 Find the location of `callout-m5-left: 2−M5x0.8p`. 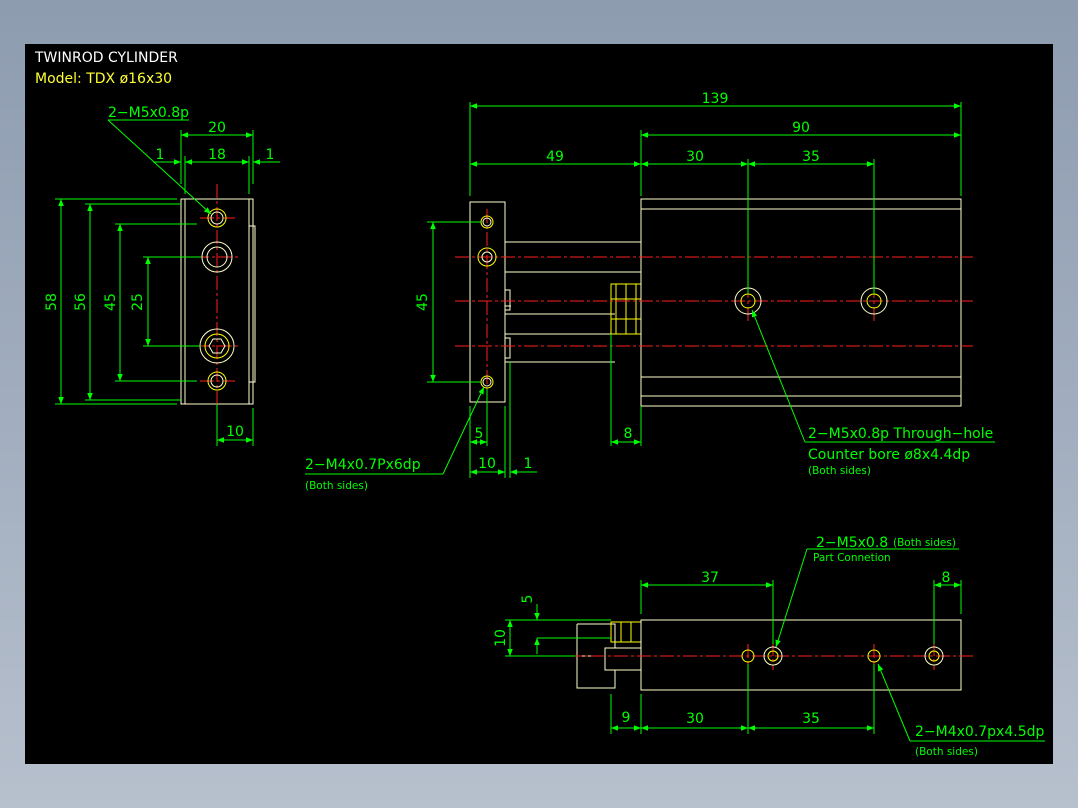

callout-m5-left: 2−M5x0.8p is located at coordinates (148, 113).